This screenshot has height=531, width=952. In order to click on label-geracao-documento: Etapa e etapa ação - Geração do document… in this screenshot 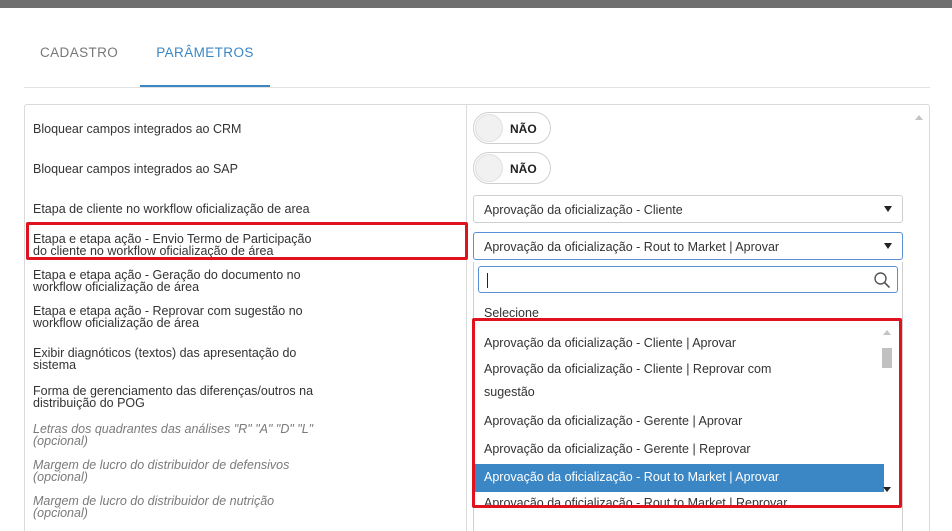, I will do `click(167, 281)`.